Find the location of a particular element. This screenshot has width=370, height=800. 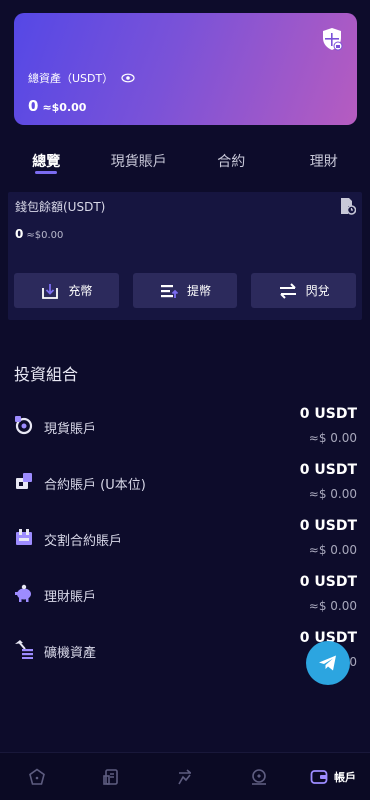

nav-home is located at coordinates (37, 777).